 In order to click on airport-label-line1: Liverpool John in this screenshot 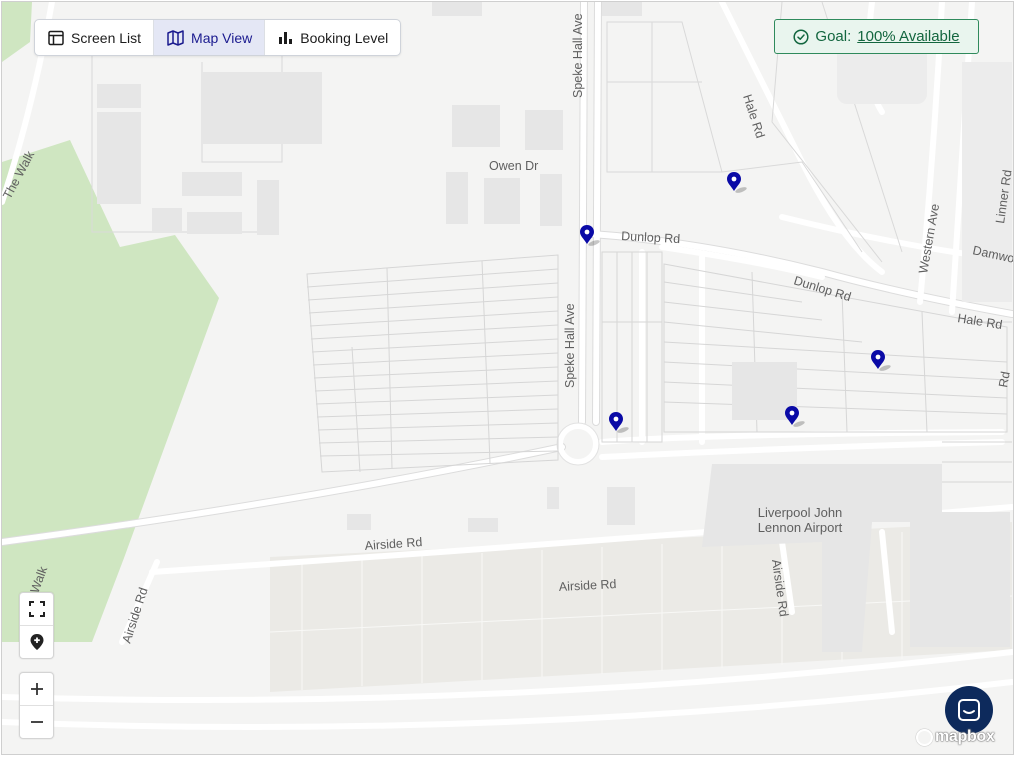, I will do `click(800, 512)`.